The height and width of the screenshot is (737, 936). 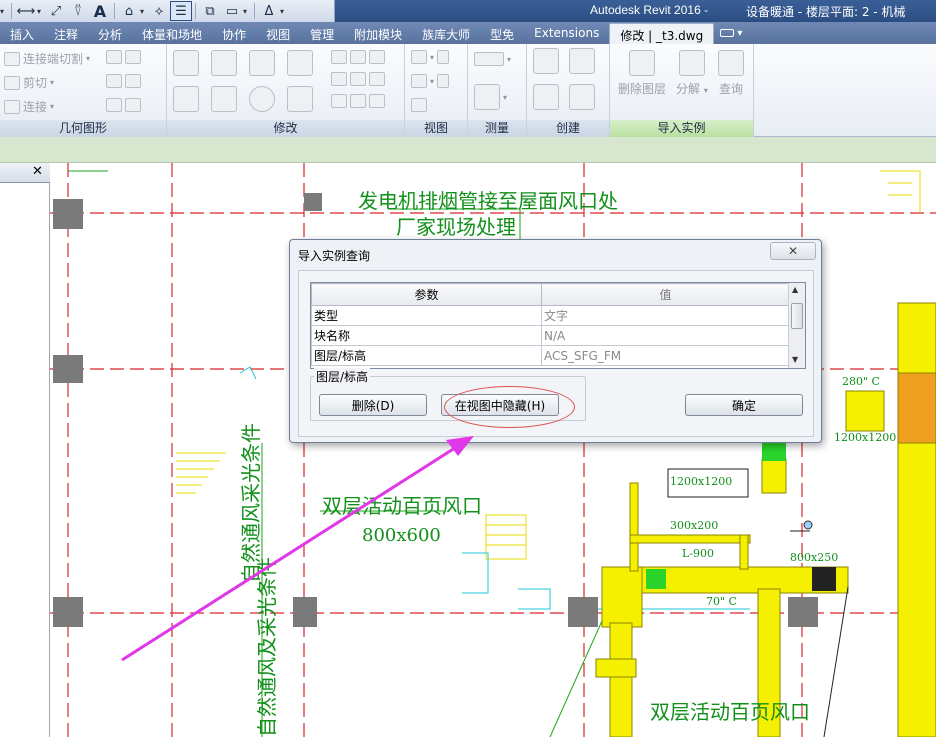 What do you see at coordinates (322, 33) in the screenshot?
I see `tab-manage: 管理` at bounding box center [322, 33].